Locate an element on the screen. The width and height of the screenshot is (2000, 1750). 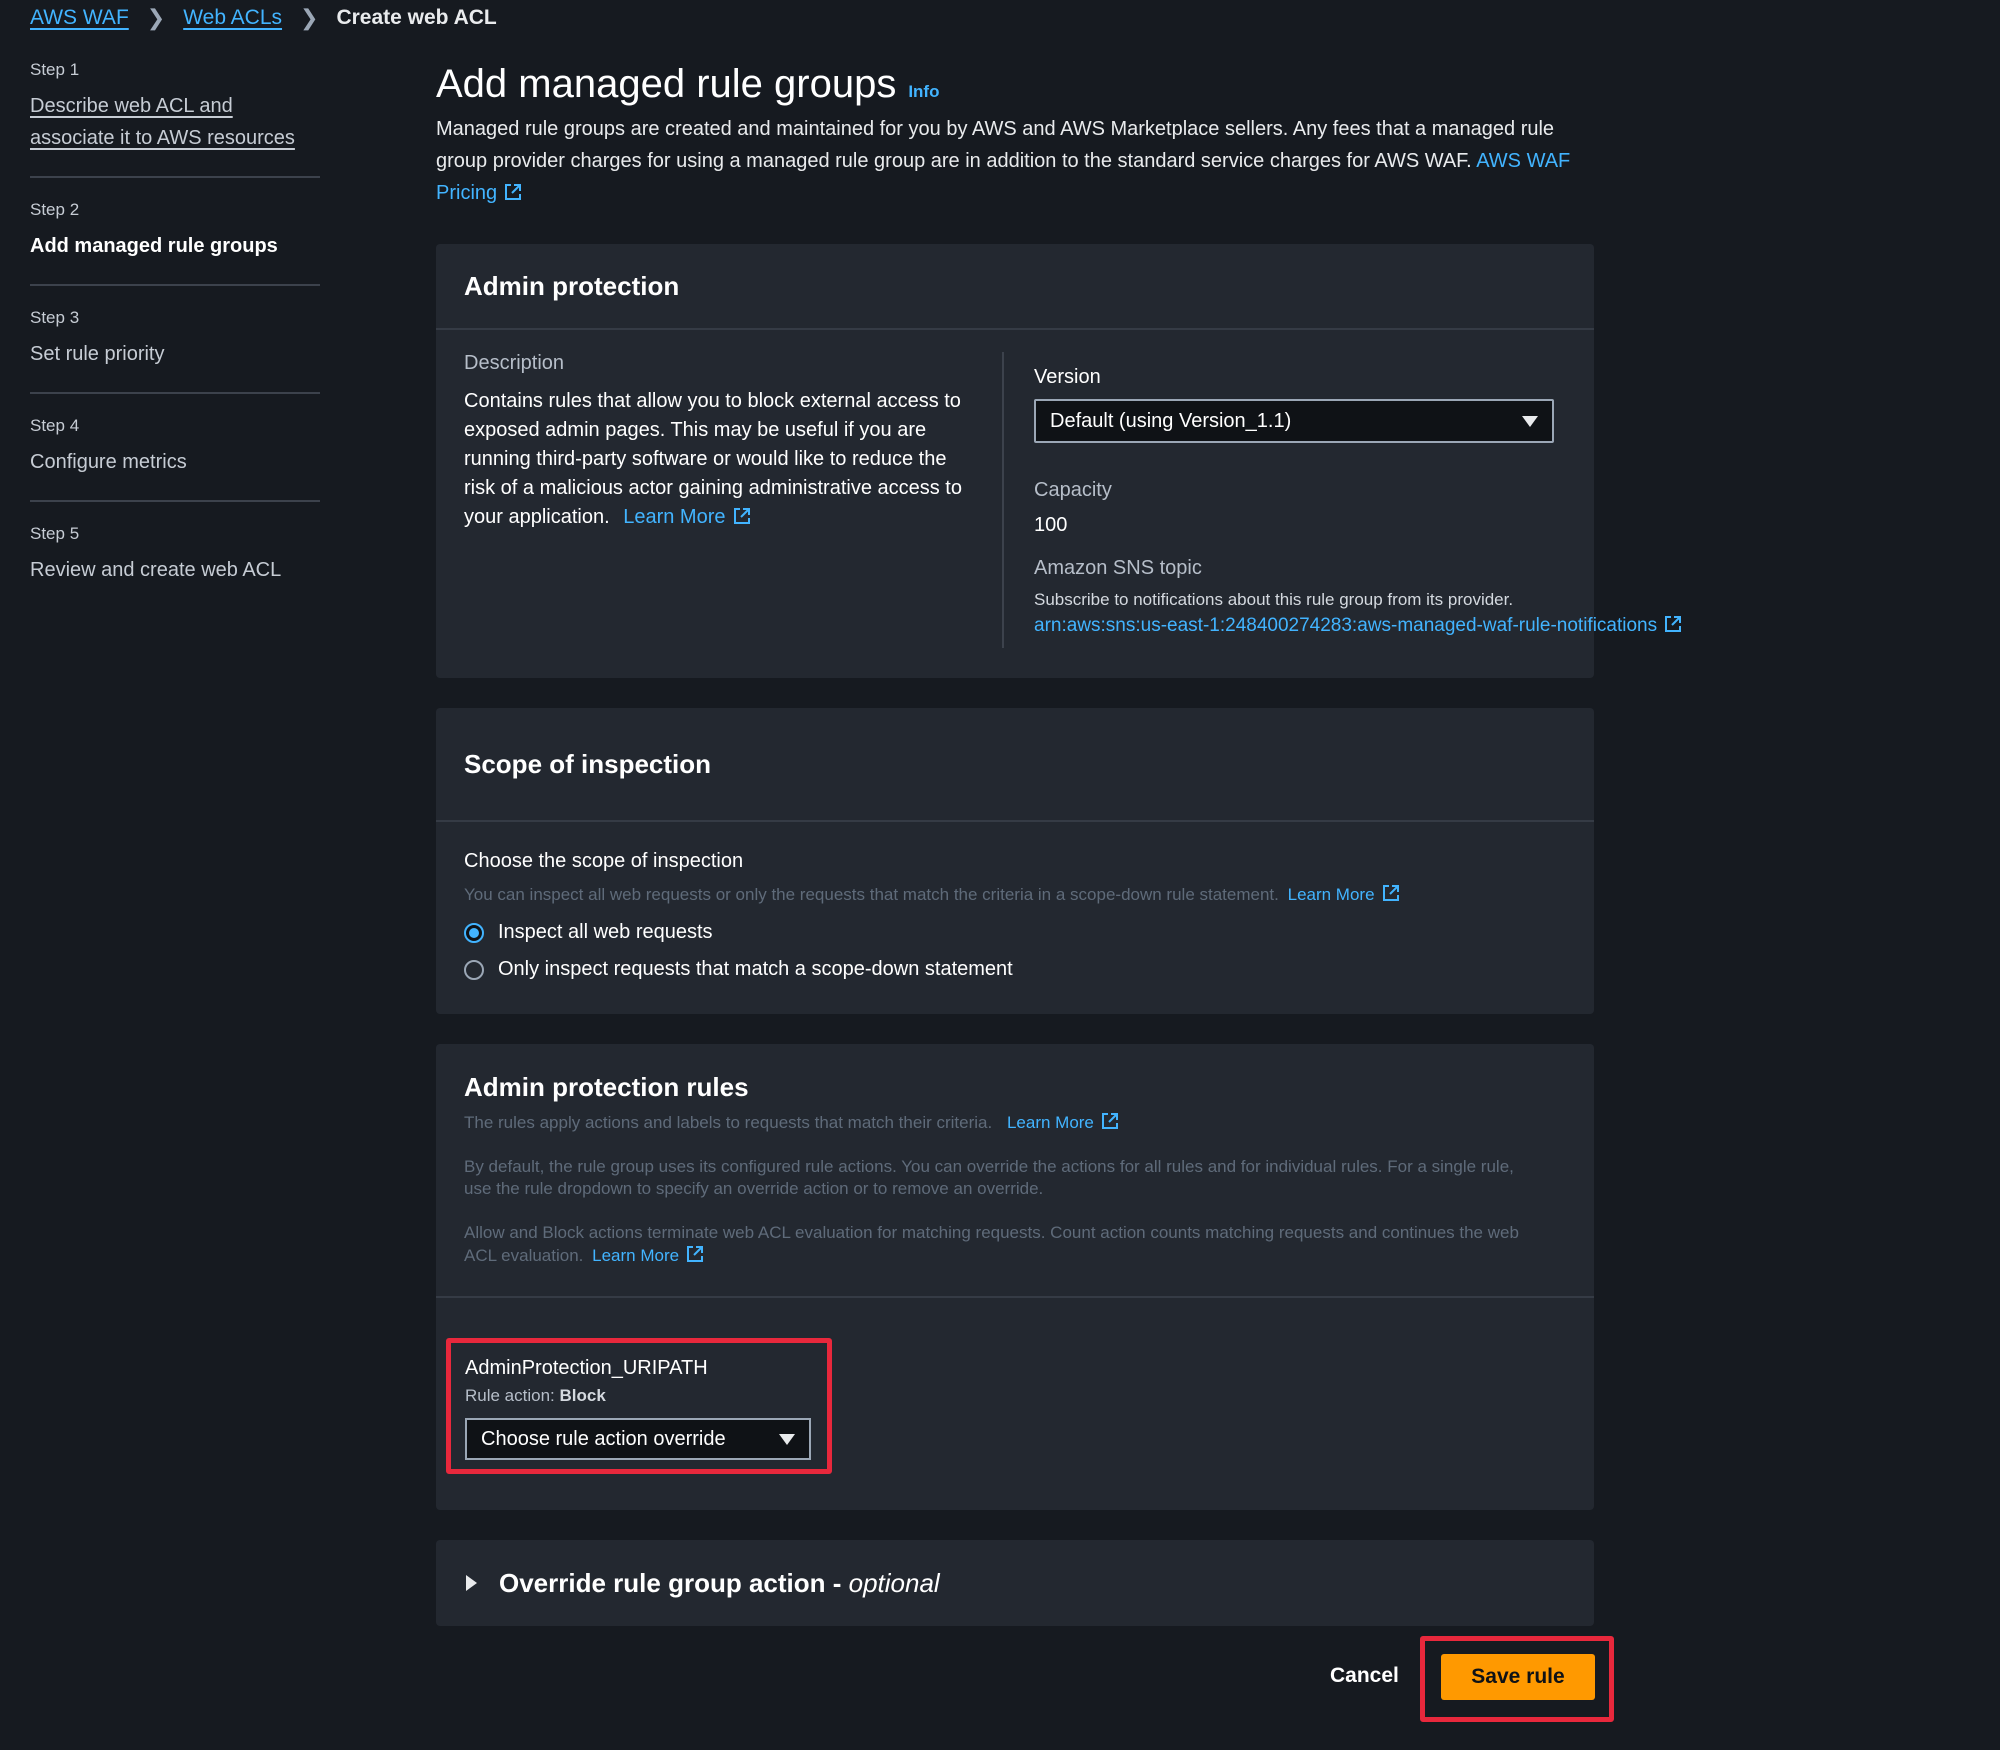
step-label: Step 2 is located at coordinates (55, 209).